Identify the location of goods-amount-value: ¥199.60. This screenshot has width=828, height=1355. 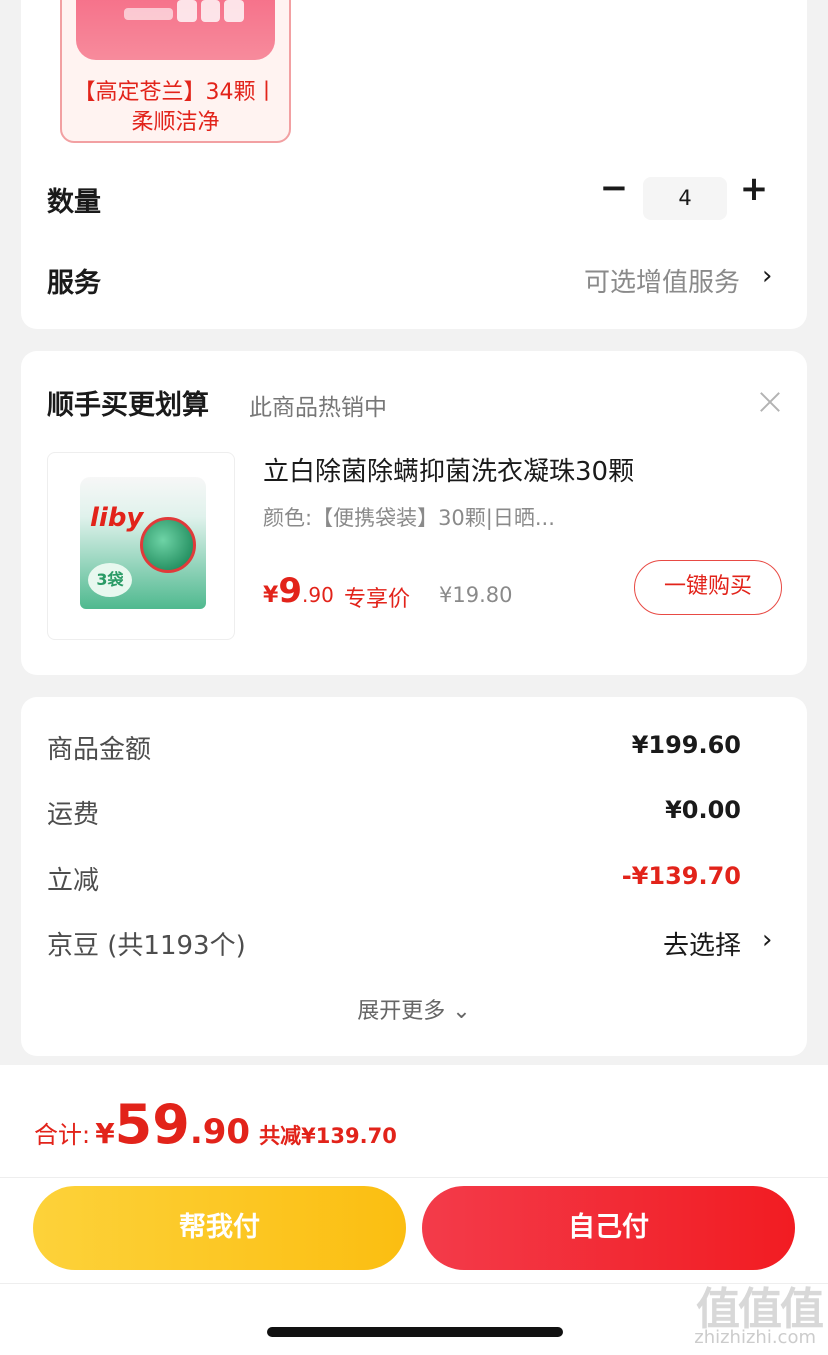
(686, 745).